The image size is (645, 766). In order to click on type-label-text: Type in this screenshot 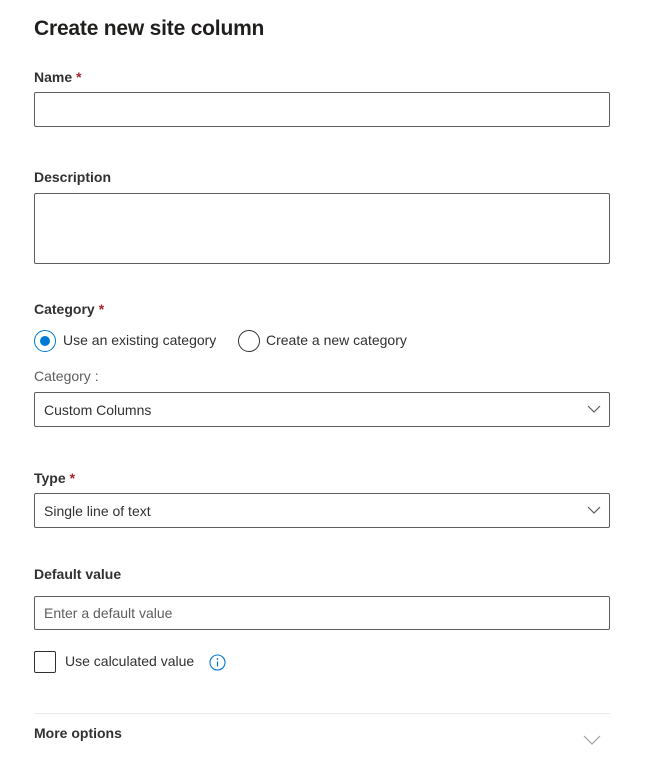, I will do `click(50, 478)`.